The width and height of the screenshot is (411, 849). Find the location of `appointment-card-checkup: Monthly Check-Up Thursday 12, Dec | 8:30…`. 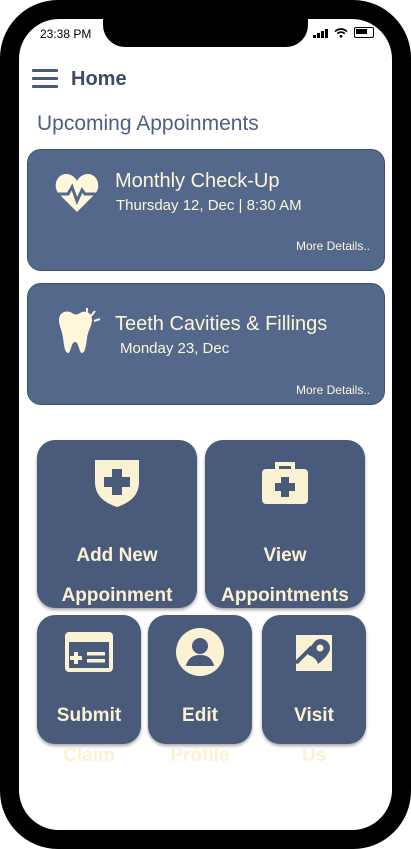

appointment-card-checkup: Monthly Check-Up Thursday 12, Dec | 8:30… is located at coordinates (206, 210).